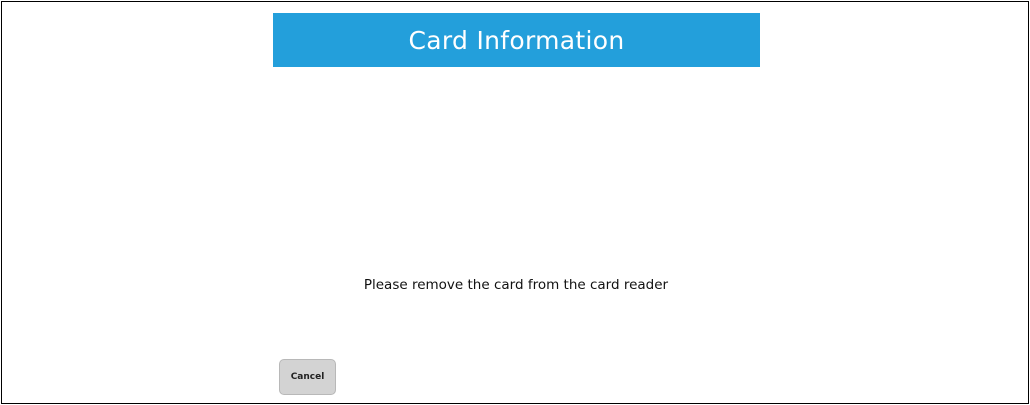 This screenshot has width=1030, height=405. I want to click on cancel-button-label: Cancel, so click(307, 377).